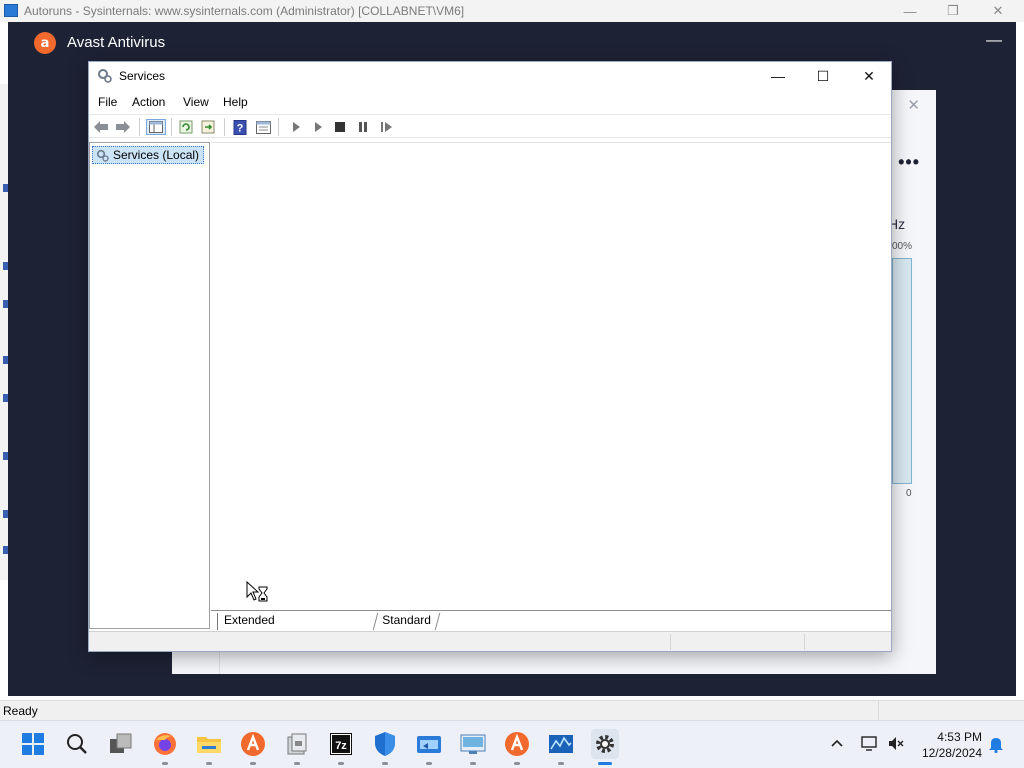  What do you see at coordinates (909, 162) in the screenshot?
I see `more-options-icon: •••` at bounding box center [909, 162].